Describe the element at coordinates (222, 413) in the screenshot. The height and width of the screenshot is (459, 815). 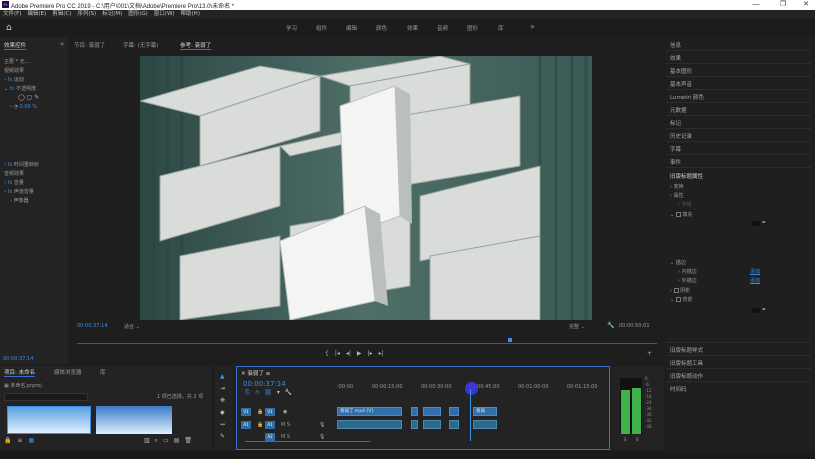
I see `razor-tool-icon: ◆` at that location.